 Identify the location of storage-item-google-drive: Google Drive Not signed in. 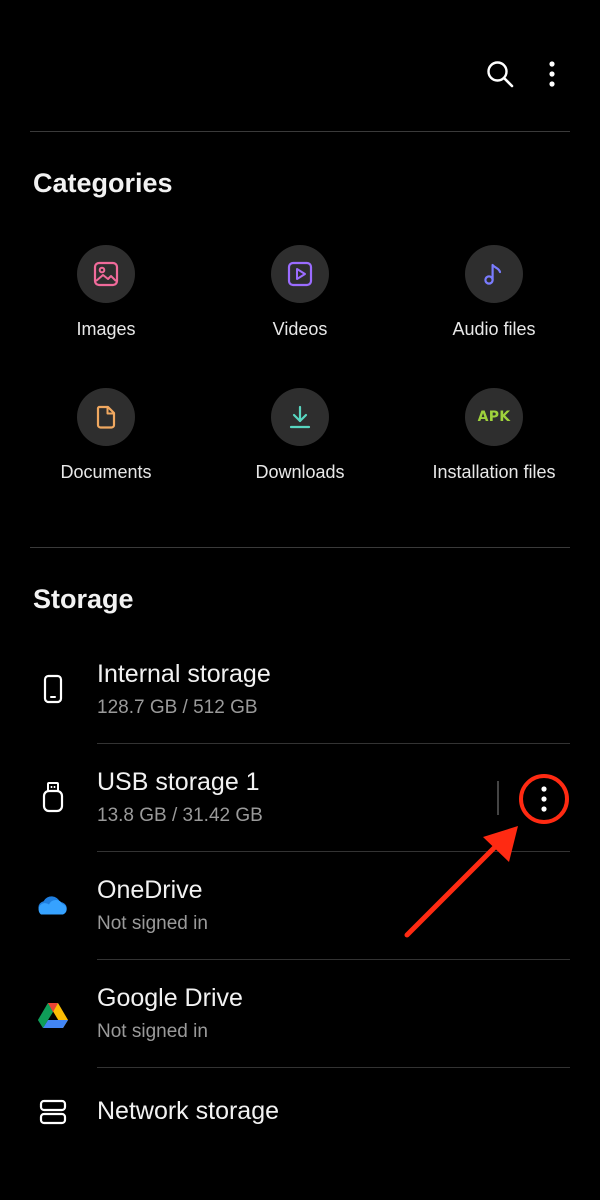
(300, 1014).